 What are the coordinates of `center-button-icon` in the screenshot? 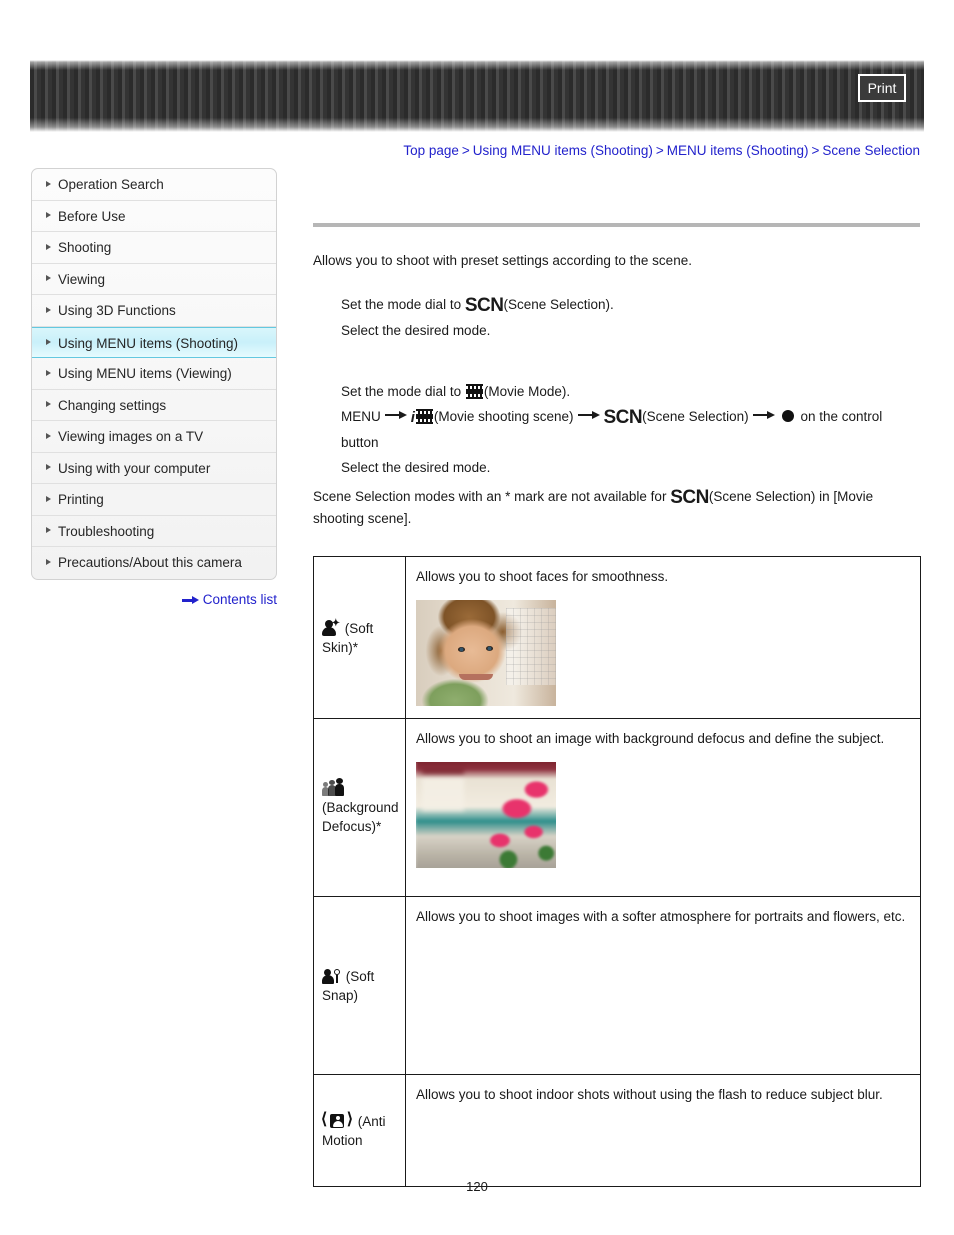 It's located at (787, 416).